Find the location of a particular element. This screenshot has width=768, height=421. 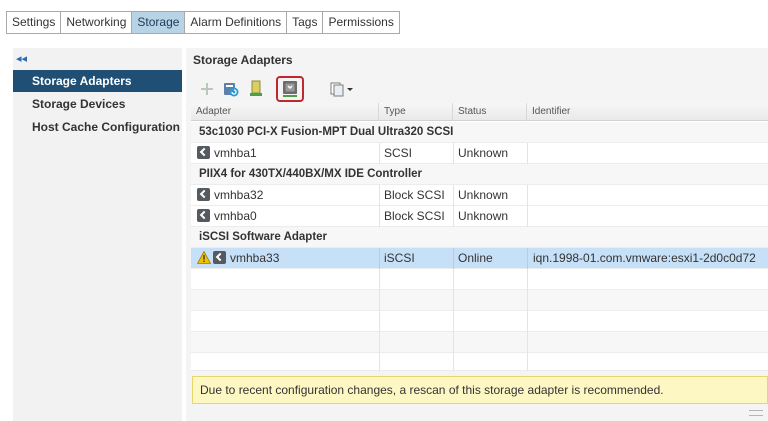

group-label: iSCSI Software Adapter is located at coordinates (263, 237).